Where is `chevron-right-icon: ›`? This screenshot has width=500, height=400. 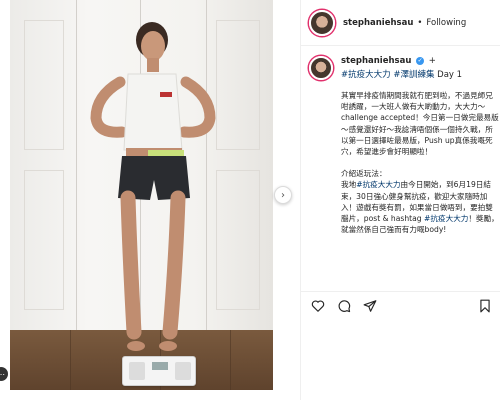 chevron-right-icon: › is located at coordinates (283, 195).